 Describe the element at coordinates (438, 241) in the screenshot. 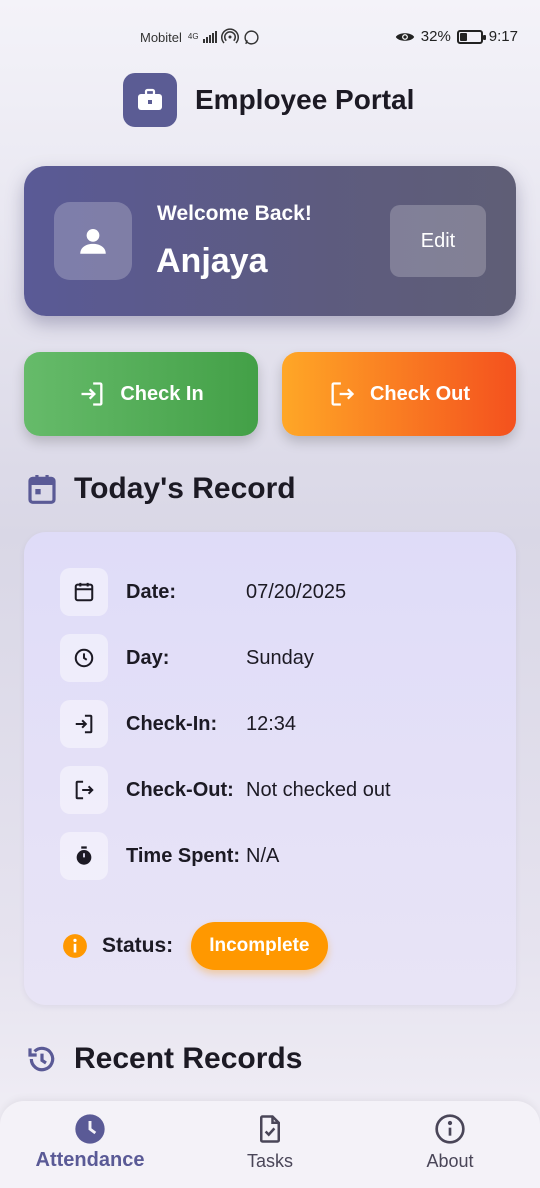

I see `edit-button: Edit` at that location.